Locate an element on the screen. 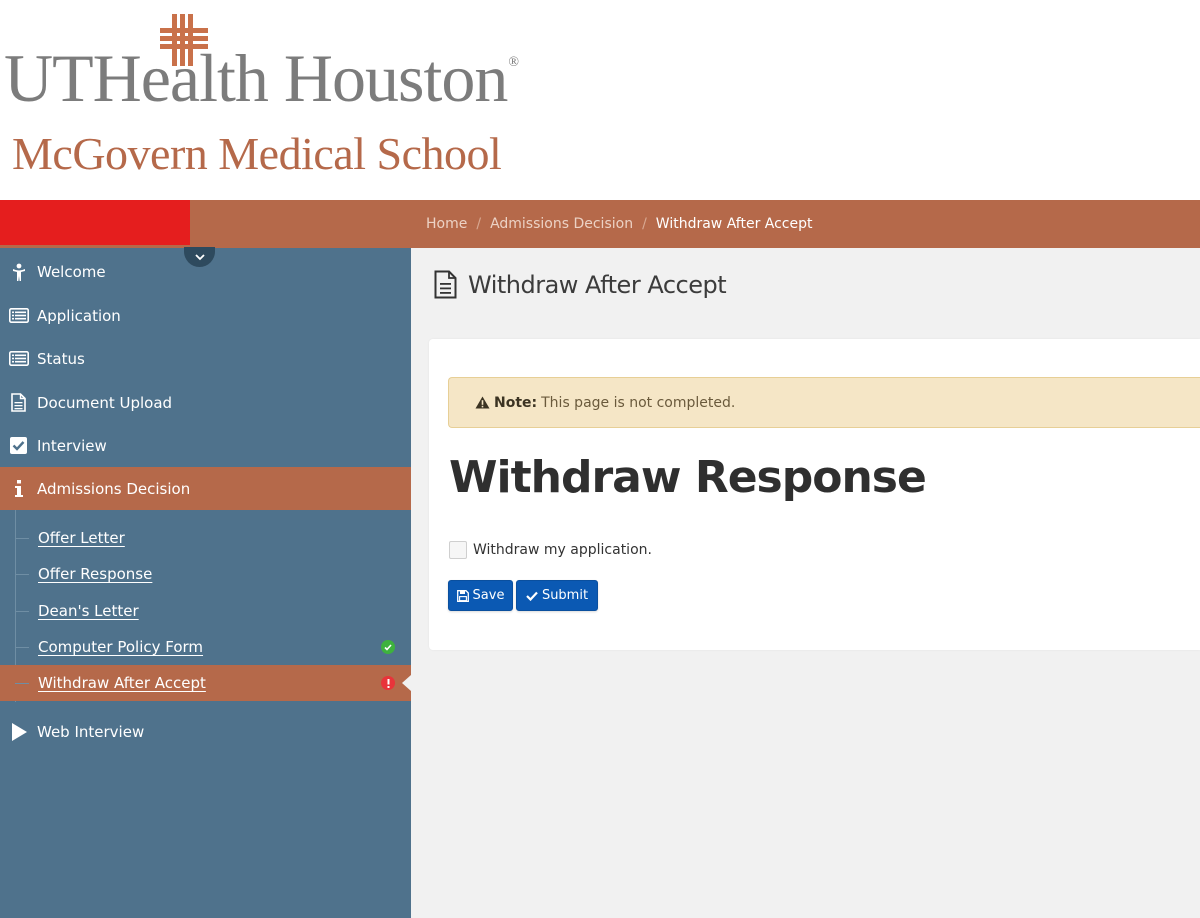  sidebar-item-label: Application is located at coordinates (79, 315).